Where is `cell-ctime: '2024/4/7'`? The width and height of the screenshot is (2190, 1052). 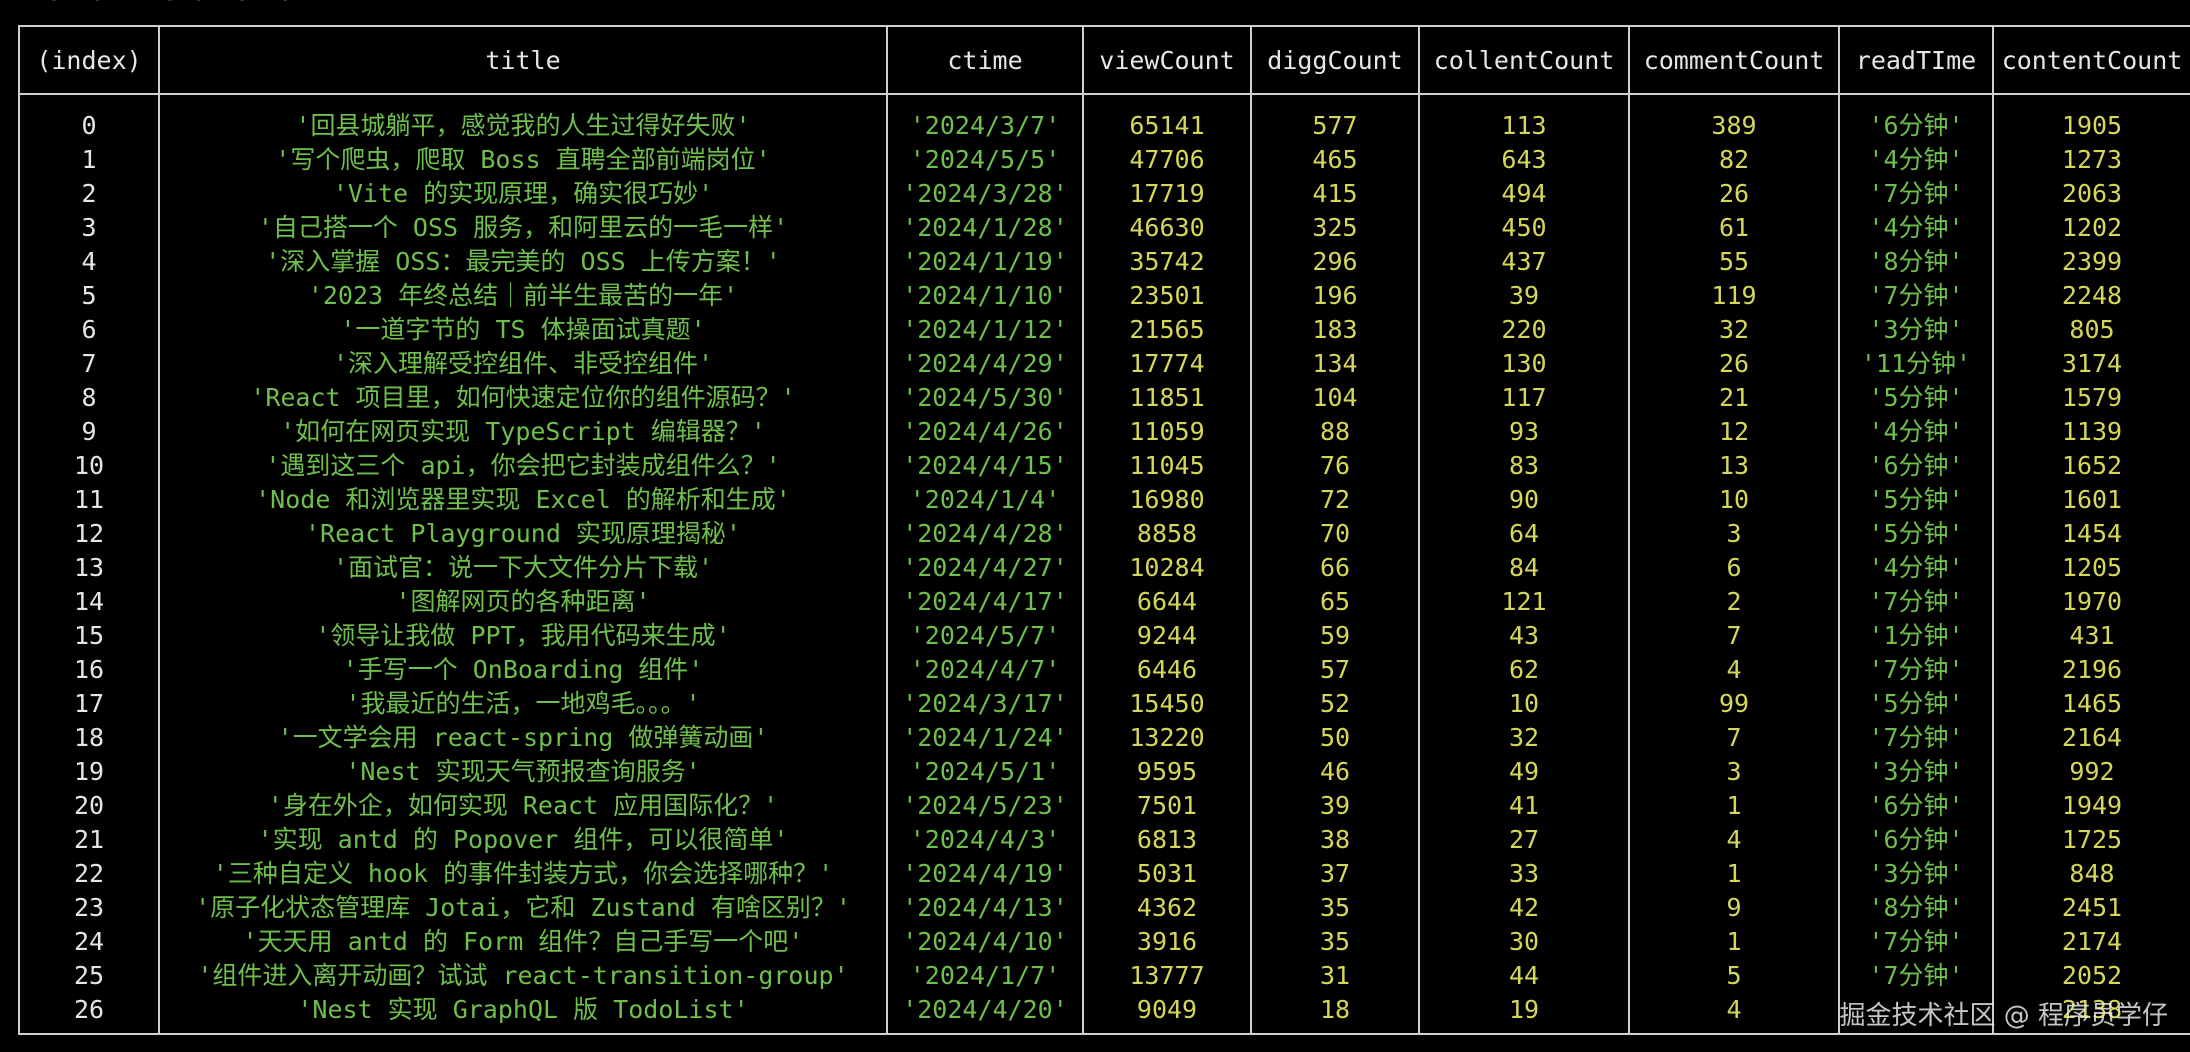 cell-ctime: '2024/4/7' is located at coordinates (985, 670).